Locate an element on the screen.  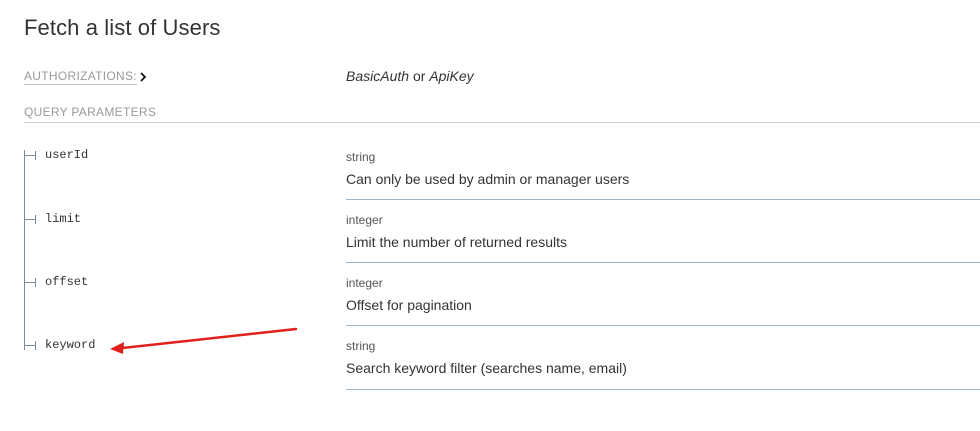
param-name-userId: userId is located at coordinates (67, 155).